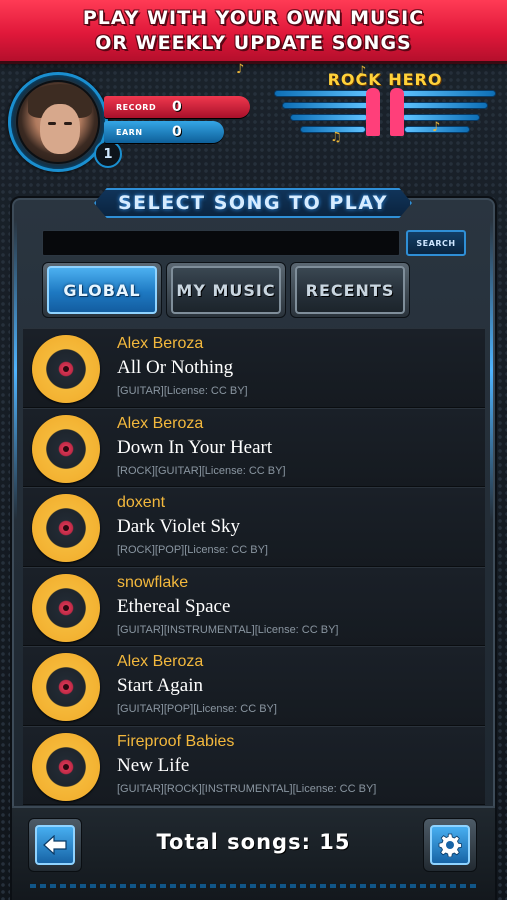 The height and width of the screenshot is (900, 507). What do you see at coordinates (153, 765) in the screenshot?
I see `song-title: New Life` at bounding box center [153, 765].